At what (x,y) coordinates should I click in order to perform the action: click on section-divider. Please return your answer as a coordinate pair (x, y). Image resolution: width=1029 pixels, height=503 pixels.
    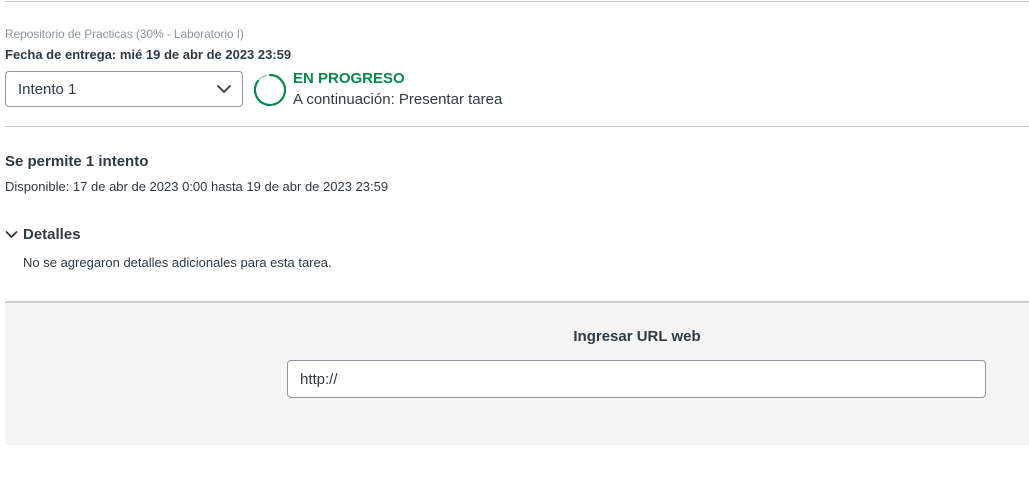
    Looking at the image, I should click on (517, 126).